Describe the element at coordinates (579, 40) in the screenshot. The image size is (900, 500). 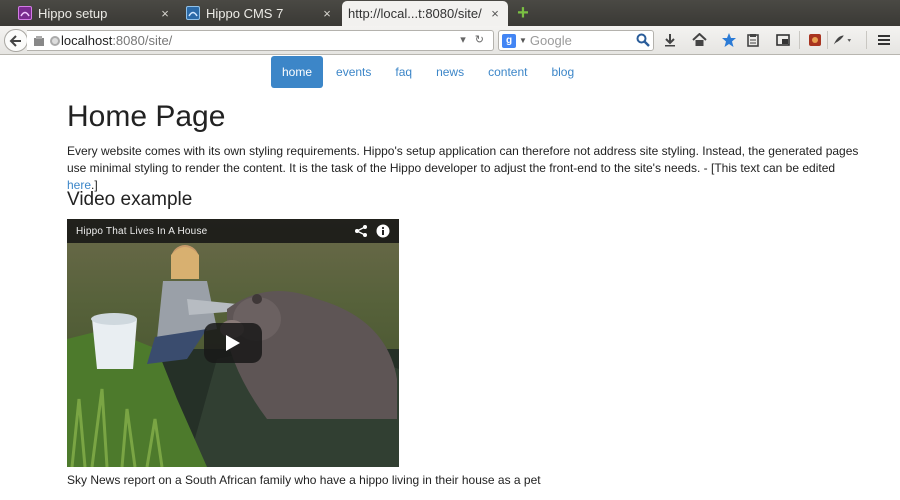
I see `search-input` at that location.